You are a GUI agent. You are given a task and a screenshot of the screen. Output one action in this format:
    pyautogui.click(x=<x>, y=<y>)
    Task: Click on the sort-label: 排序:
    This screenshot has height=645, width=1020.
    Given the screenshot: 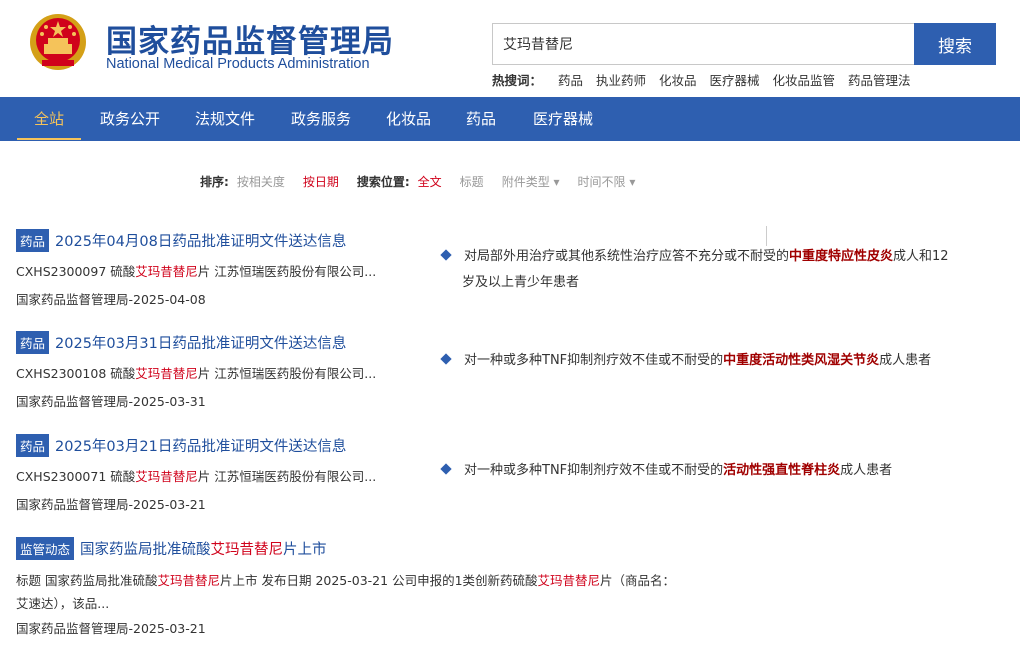 What is the action you would take?
    pyautogui.click(x=214, y=182)
    